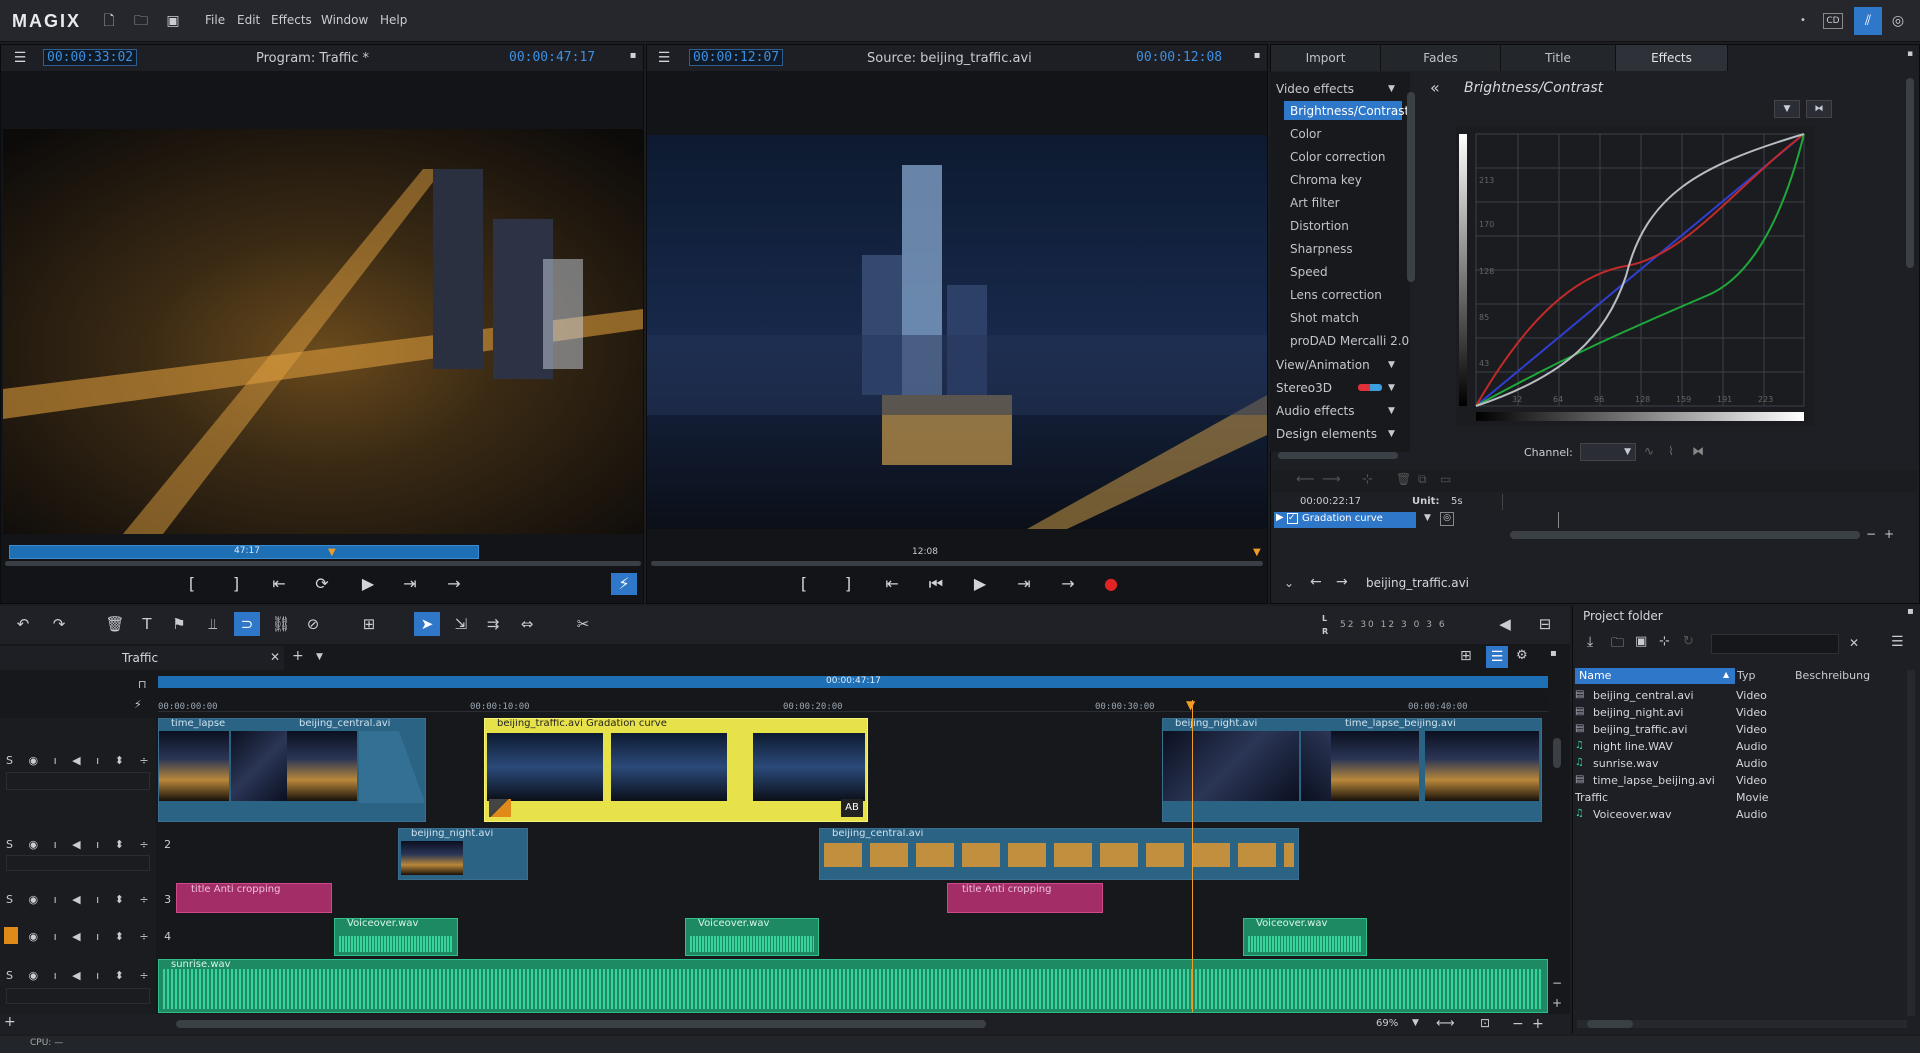 Image resolution: width=1920 pixels, height=1053 pixels. I want to click on column-header-name: Name ▲, so click(1655, 676).